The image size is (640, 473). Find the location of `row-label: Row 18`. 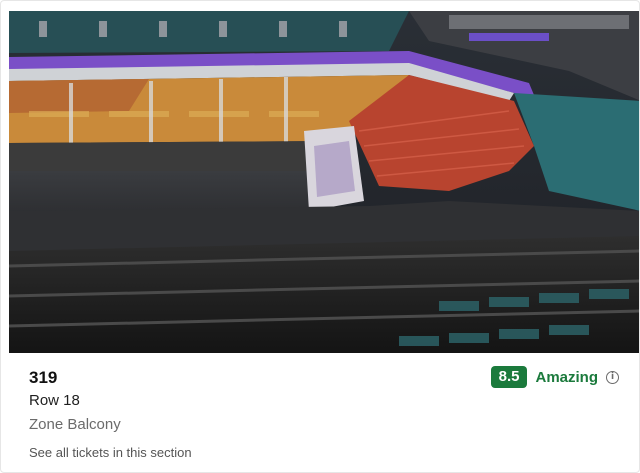

row-label: Row 18 is located at coordinates (54, 400).